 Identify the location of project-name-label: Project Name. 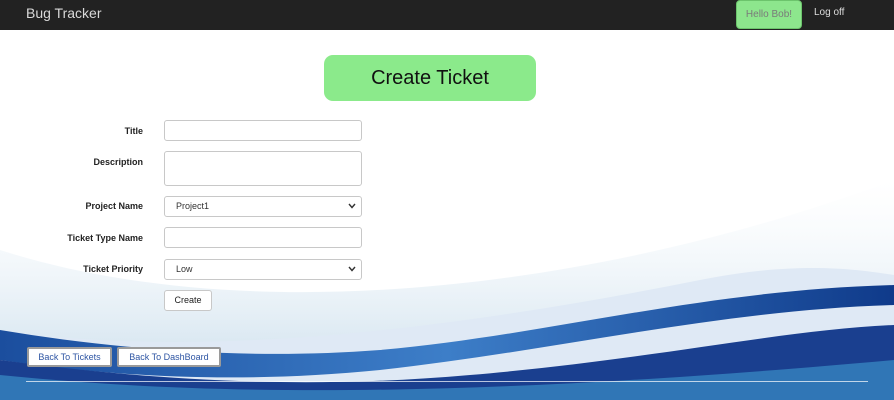
(114, 206).